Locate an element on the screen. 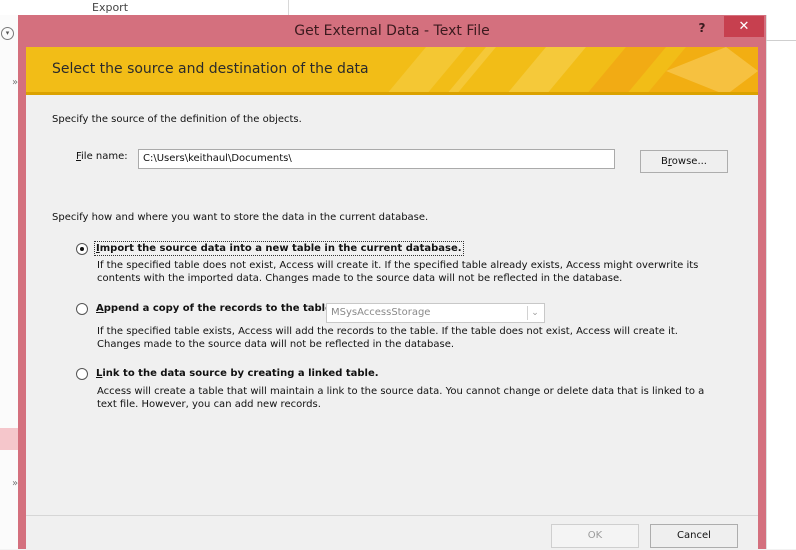 This screenshot has height=550, width=796. radio-selected-dot is located at coordinates (82, 249).